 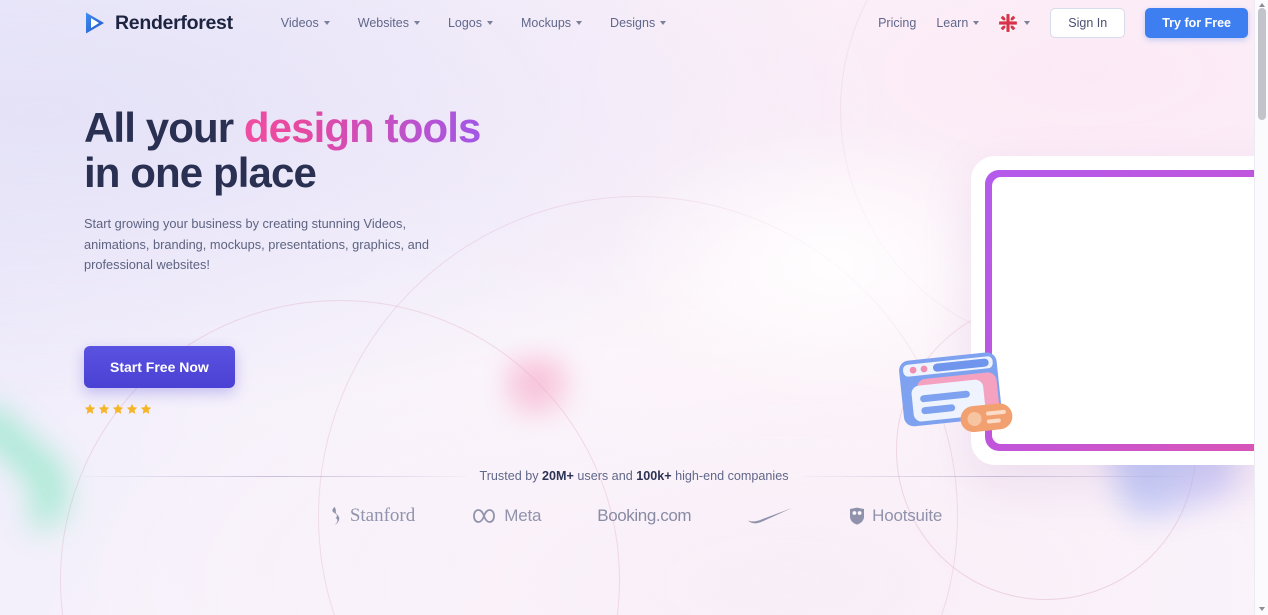 What do you see at coordinates (1262, 609) in the screenshot?
I see `scroll-down-arrow-icon` at bounding box center [1262, 609].